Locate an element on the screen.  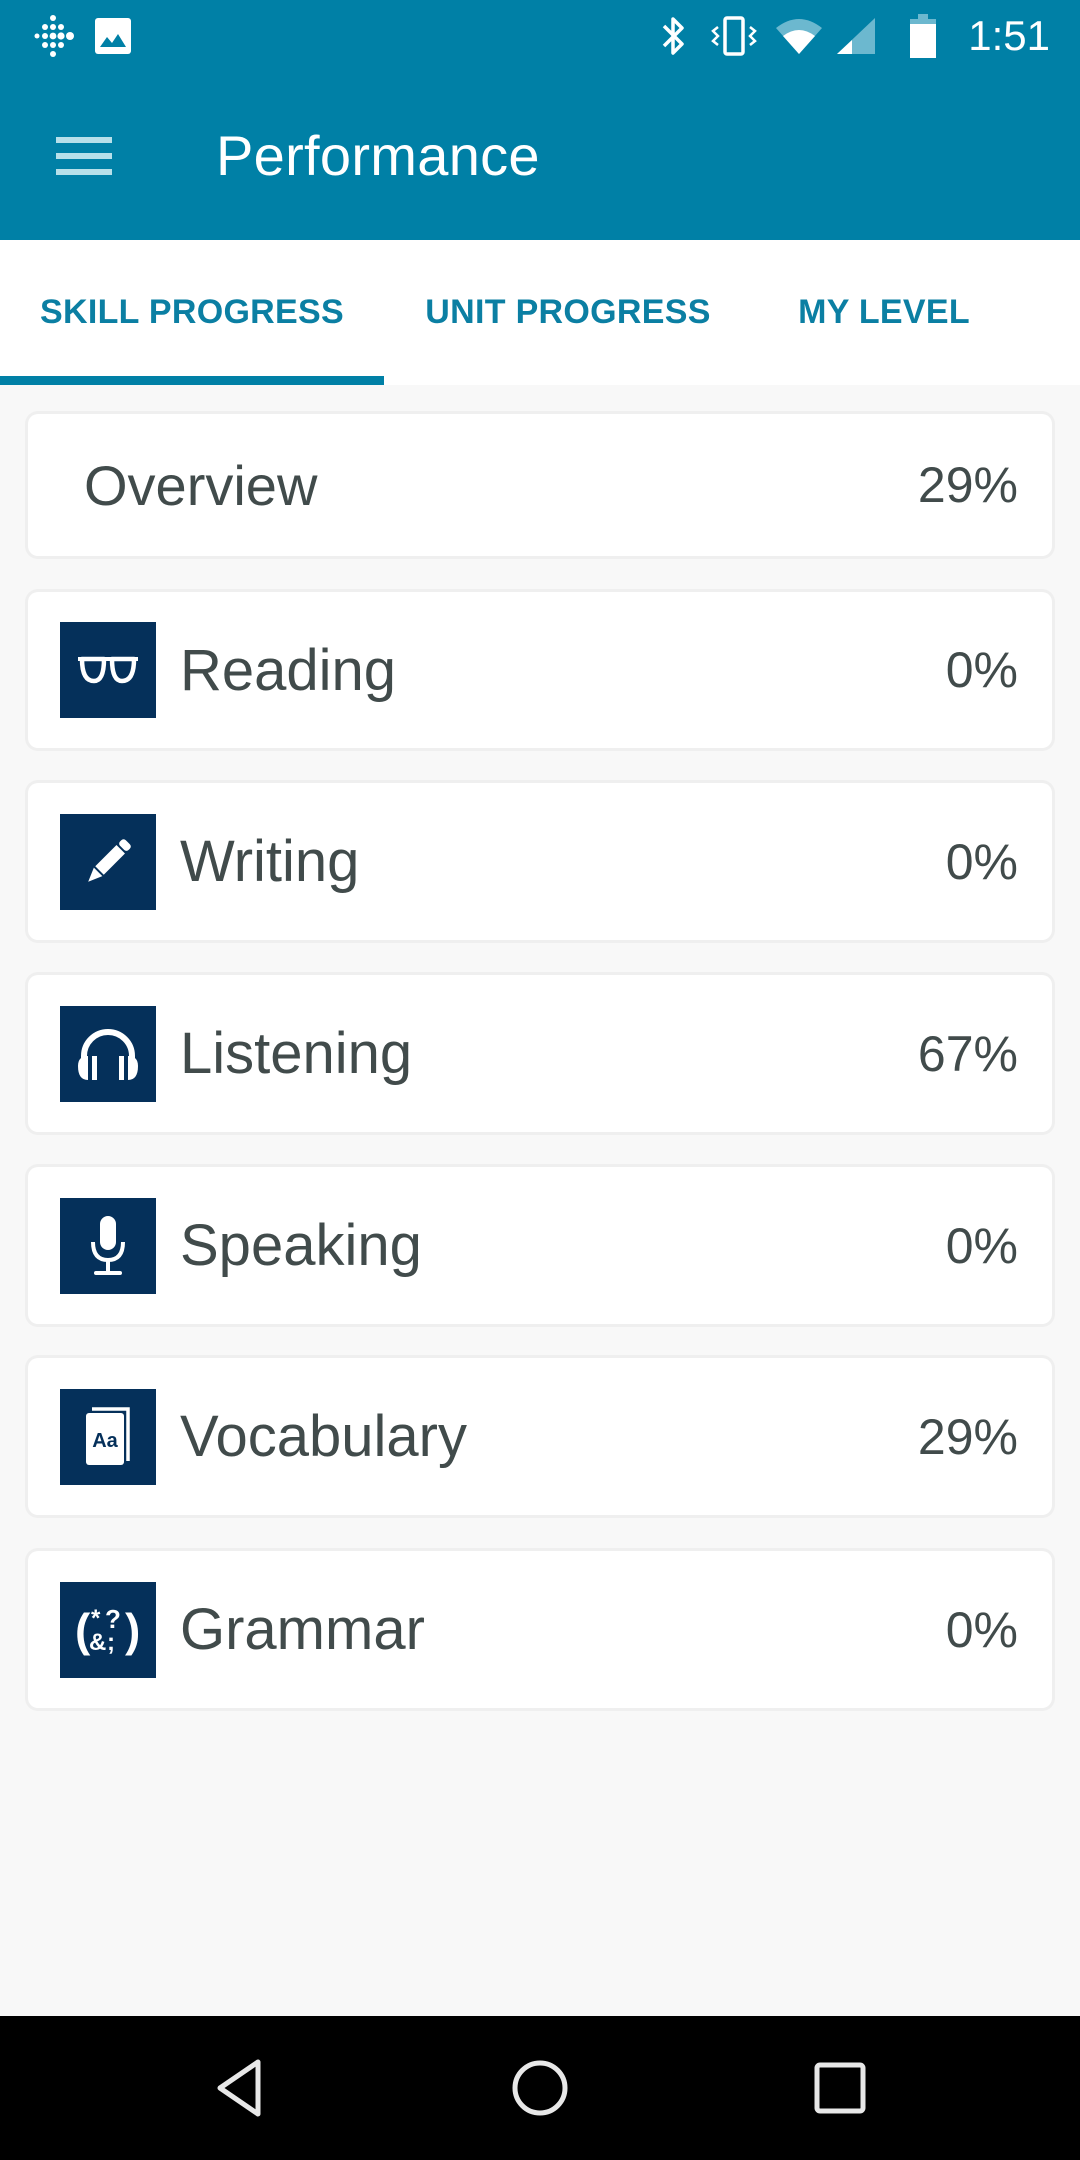
vibrate-icon is located at coordinates (734, 36).